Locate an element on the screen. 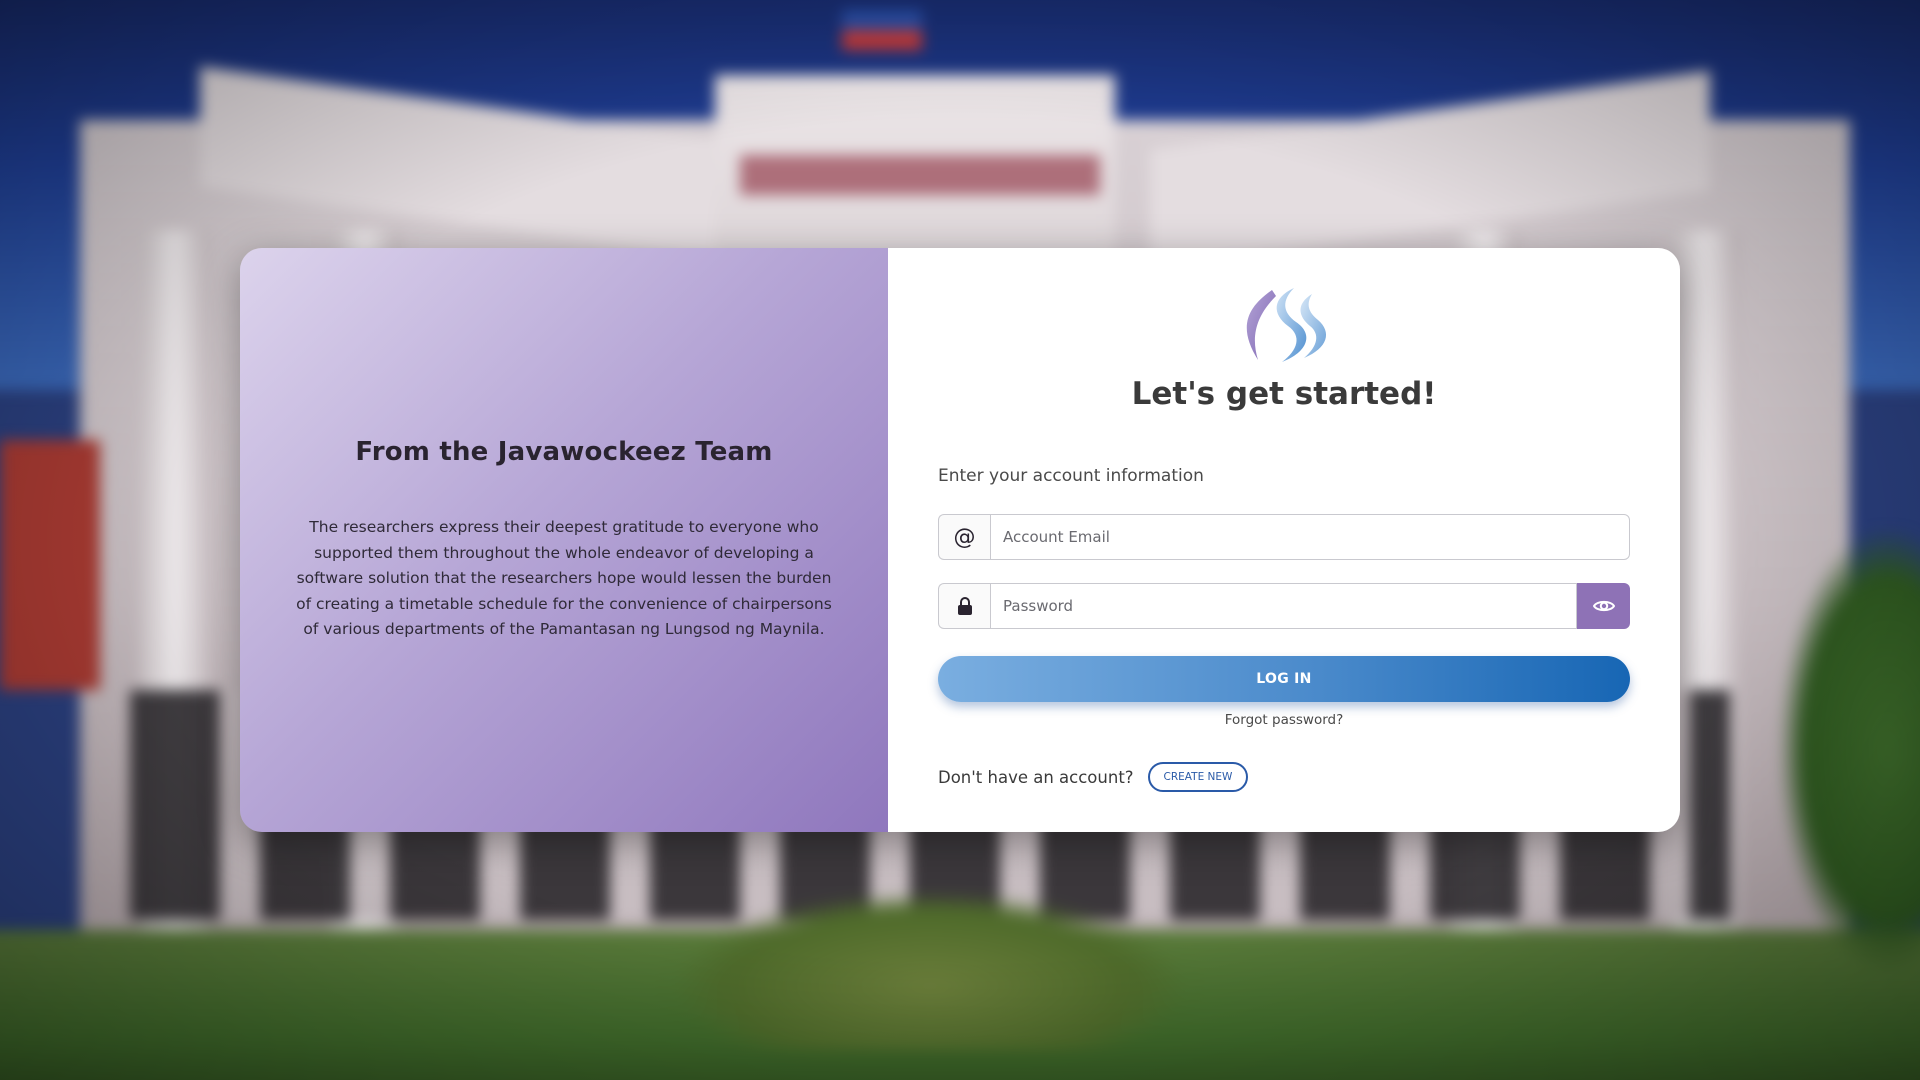 This screenshot has width=1920, height=1080. lock-icon is located at coordinates (964, 606).